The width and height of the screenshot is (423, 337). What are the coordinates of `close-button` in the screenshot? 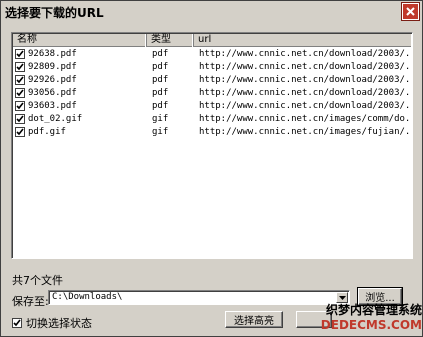 It's located at (410, 11).